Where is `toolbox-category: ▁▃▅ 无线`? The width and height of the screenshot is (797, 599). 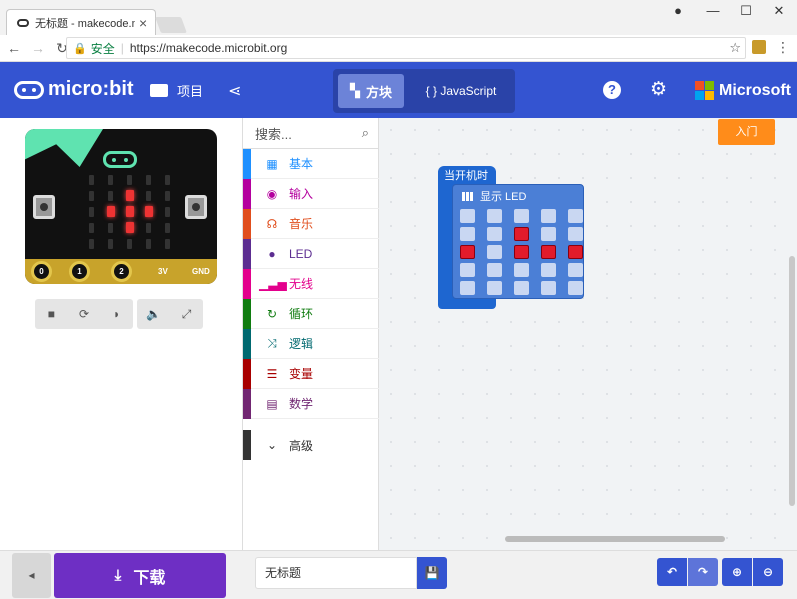
toolbox-category: ▁▃▅ 无线 is located at coordinates (311, 283).